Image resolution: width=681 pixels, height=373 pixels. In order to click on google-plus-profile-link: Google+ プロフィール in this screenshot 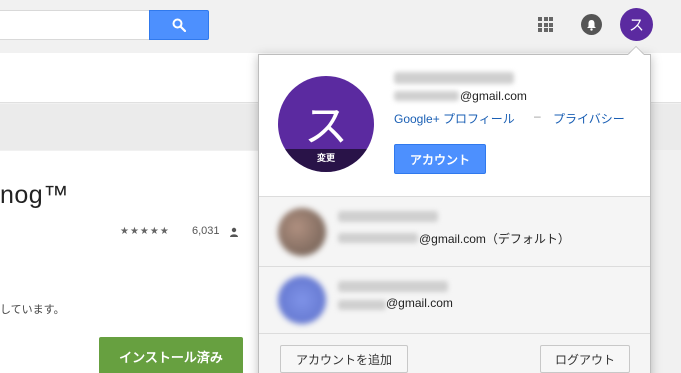, I will do `click(454, 118)`.